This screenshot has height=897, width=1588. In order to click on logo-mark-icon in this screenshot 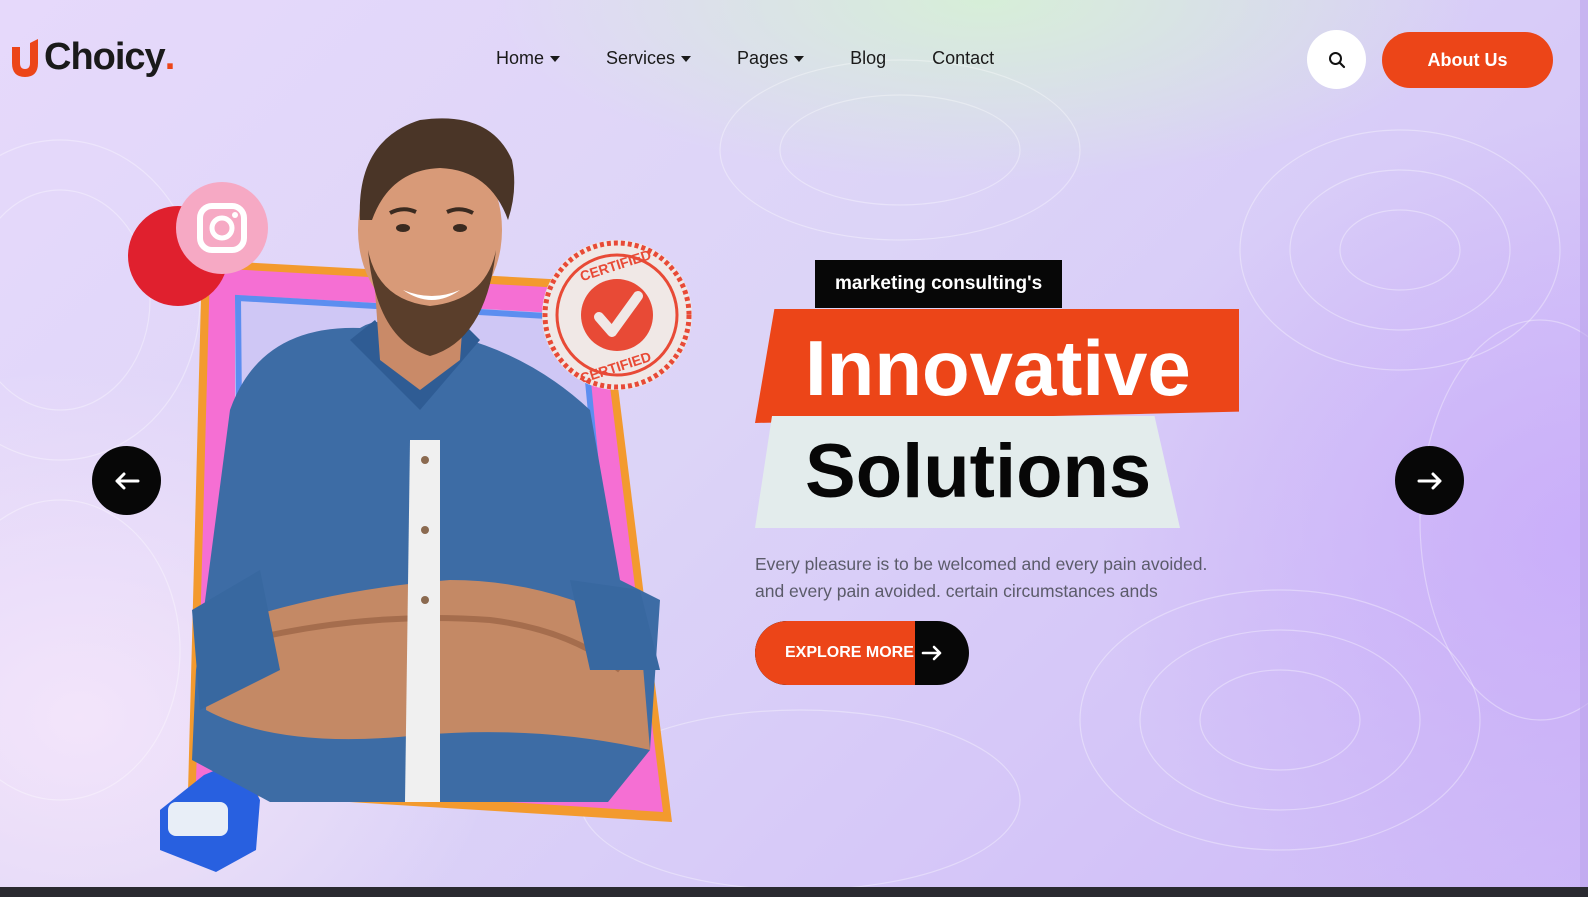, I will do `click(25, 57)`.